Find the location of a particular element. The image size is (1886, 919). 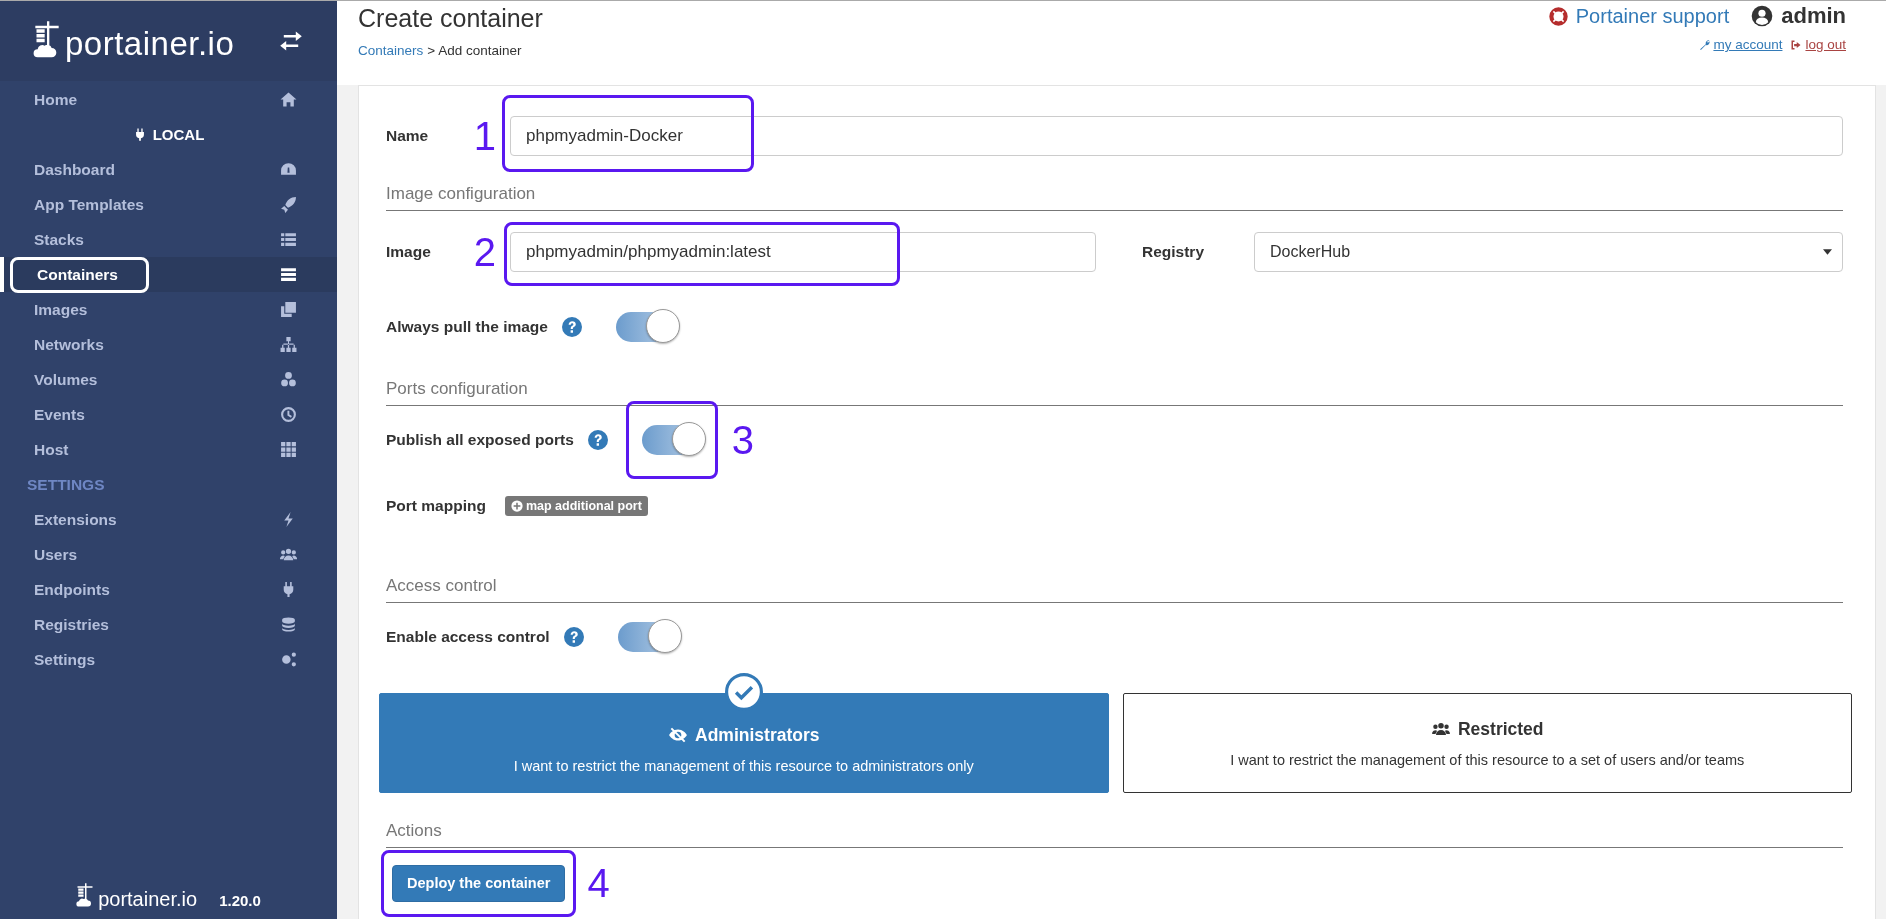

my-account-link: my account is located at coordinates (1741, 44).